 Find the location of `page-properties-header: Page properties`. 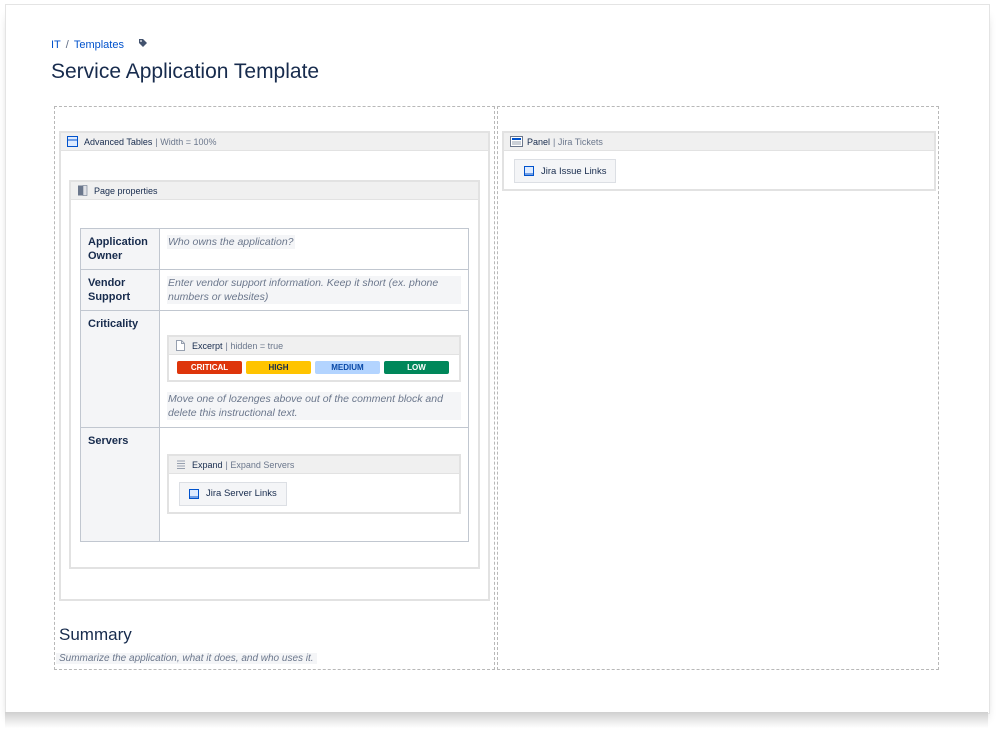

page-properties-header: Page properties is located at coordinates (274, 191).